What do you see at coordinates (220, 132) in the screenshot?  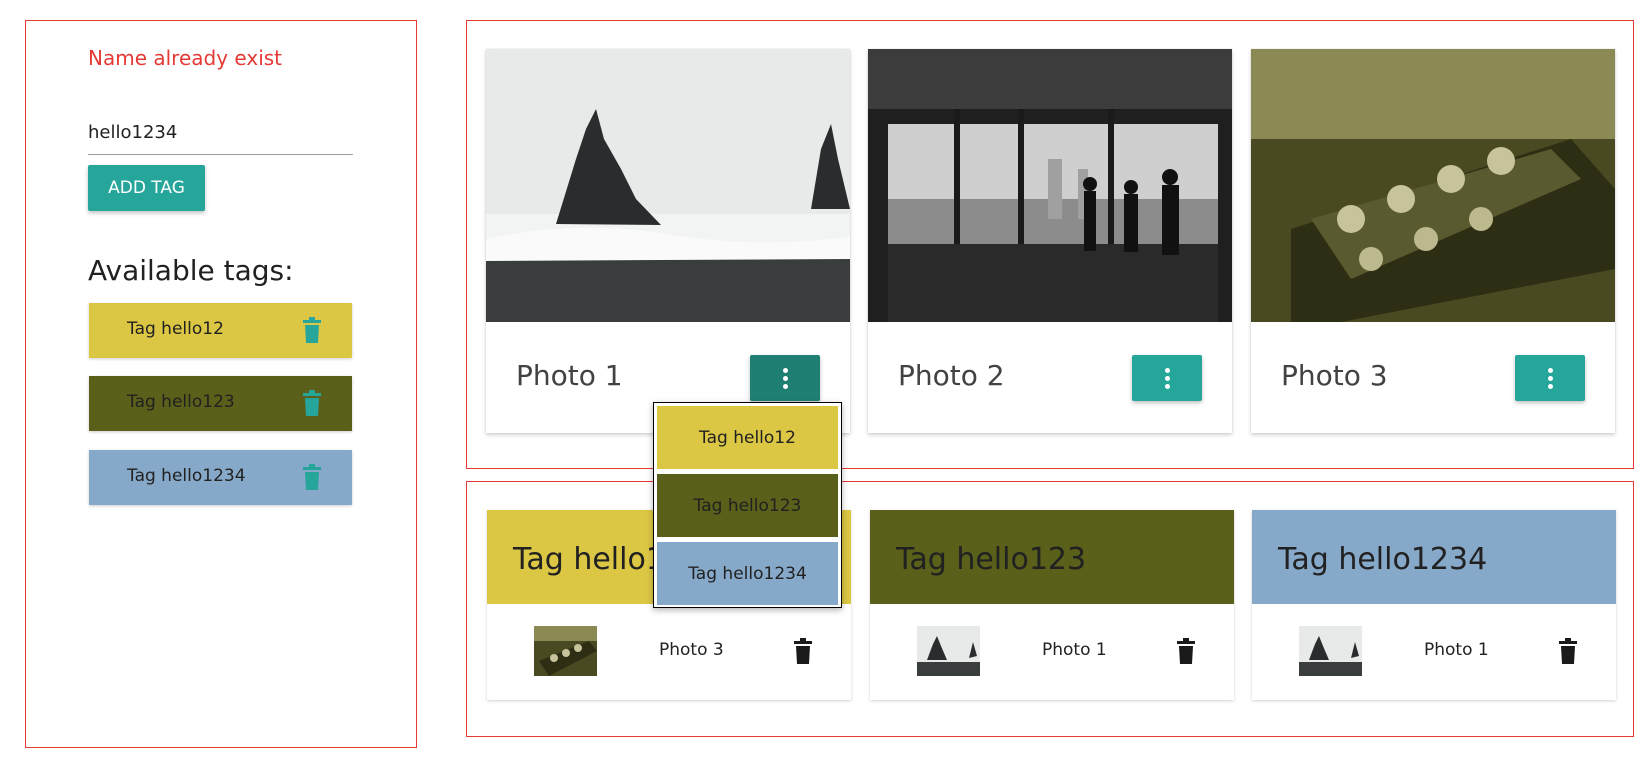 I see `tag-name-input` at bounding box center [220, 132].